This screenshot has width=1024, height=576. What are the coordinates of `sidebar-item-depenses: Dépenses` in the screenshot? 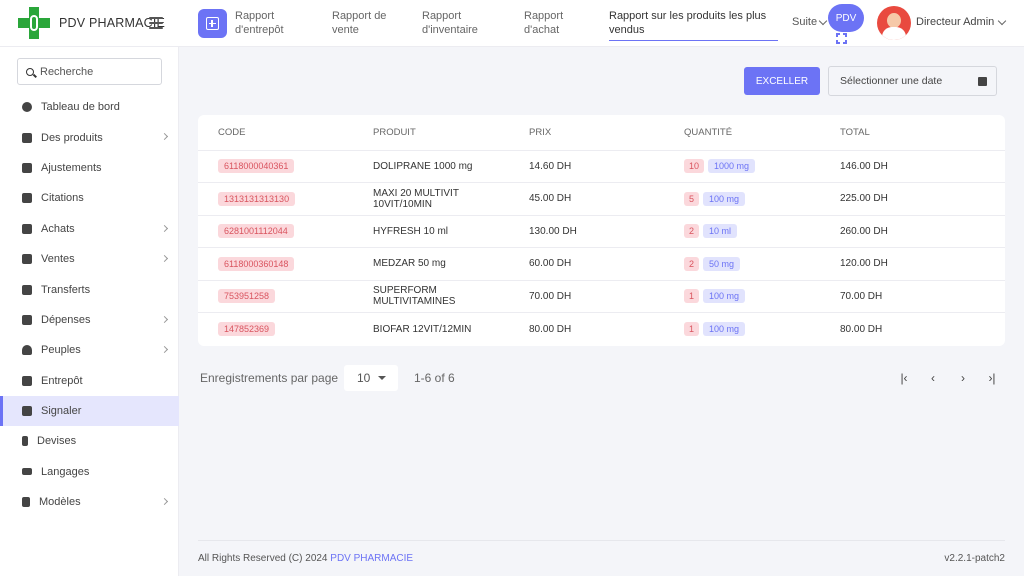 It's located at (89, 320).